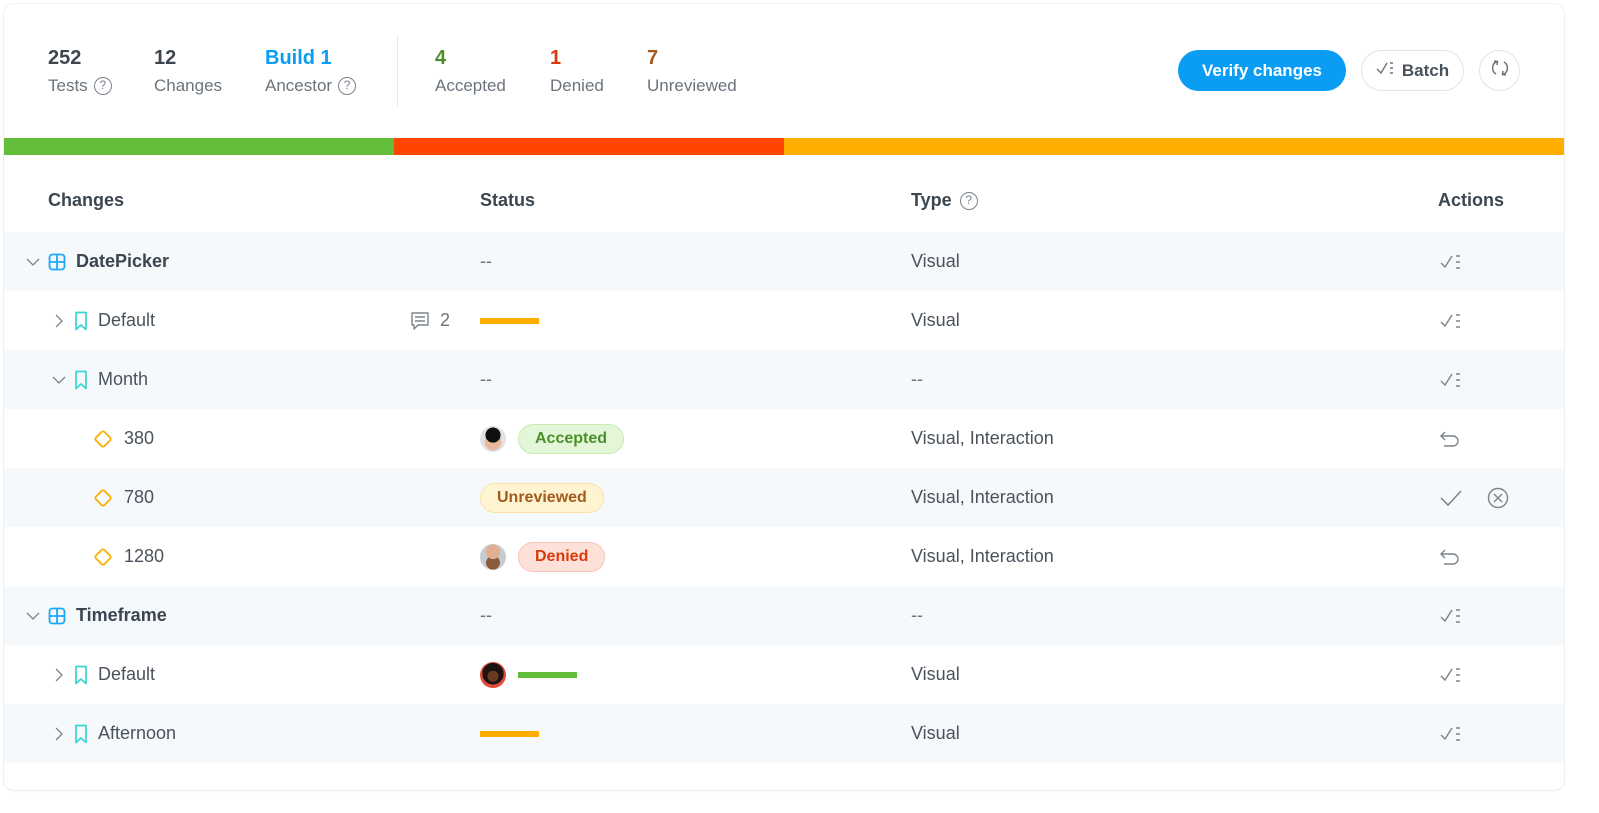 The height and width of the screenshot is (813, 1599). Describe the element at coordinates (123, 497) in the screenshot. I see `change-name-cell: 780` at that location.